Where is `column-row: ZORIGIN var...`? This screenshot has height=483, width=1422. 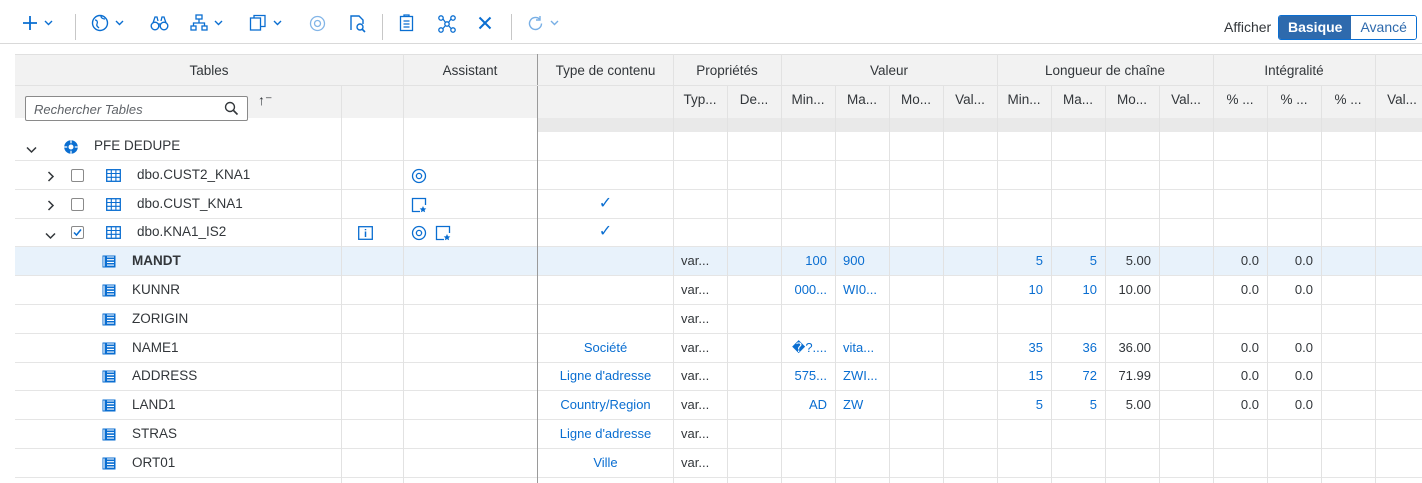 column-row: ZORIGIN var... is located at coordinates (718, 319).